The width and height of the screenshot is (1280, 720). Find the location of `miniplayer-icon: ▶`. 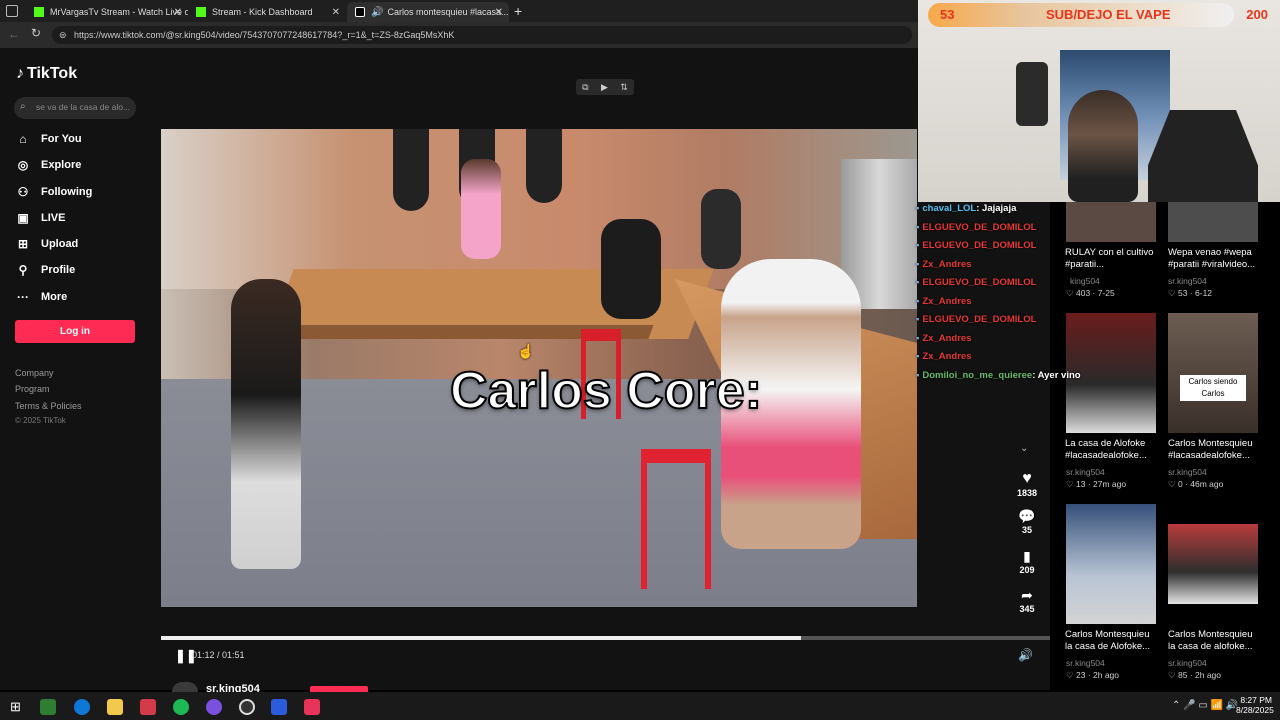

miniplayer-icon: ▶ is located at coordinates (604, 87).